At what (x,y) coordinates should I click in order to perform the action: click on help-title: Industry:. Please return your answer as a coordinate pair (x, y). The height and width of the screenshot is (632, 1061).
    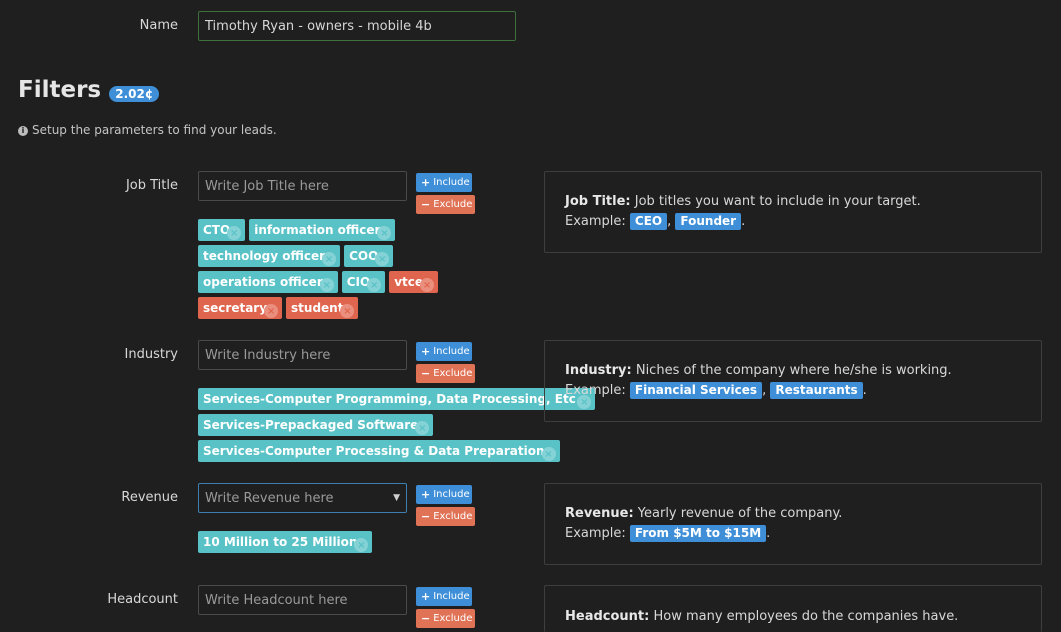
    Looking at the image, I should click on (598, 370).